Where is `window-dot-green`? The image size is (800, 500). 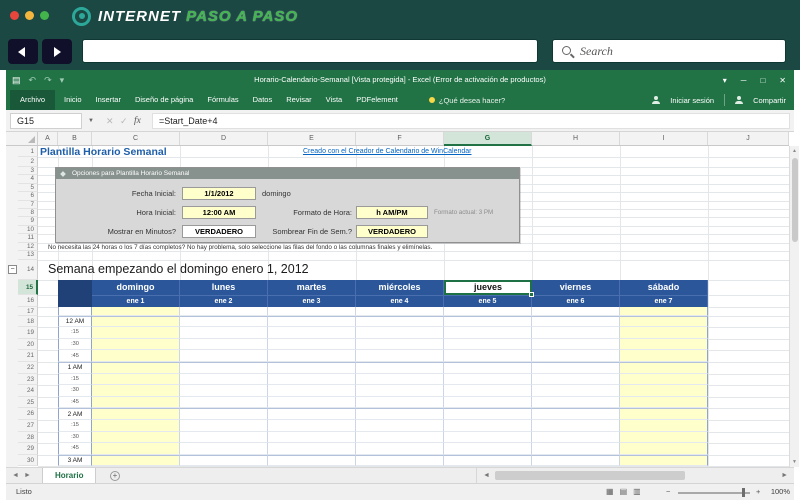
window-dot-green is located at coordinates (44, 15).